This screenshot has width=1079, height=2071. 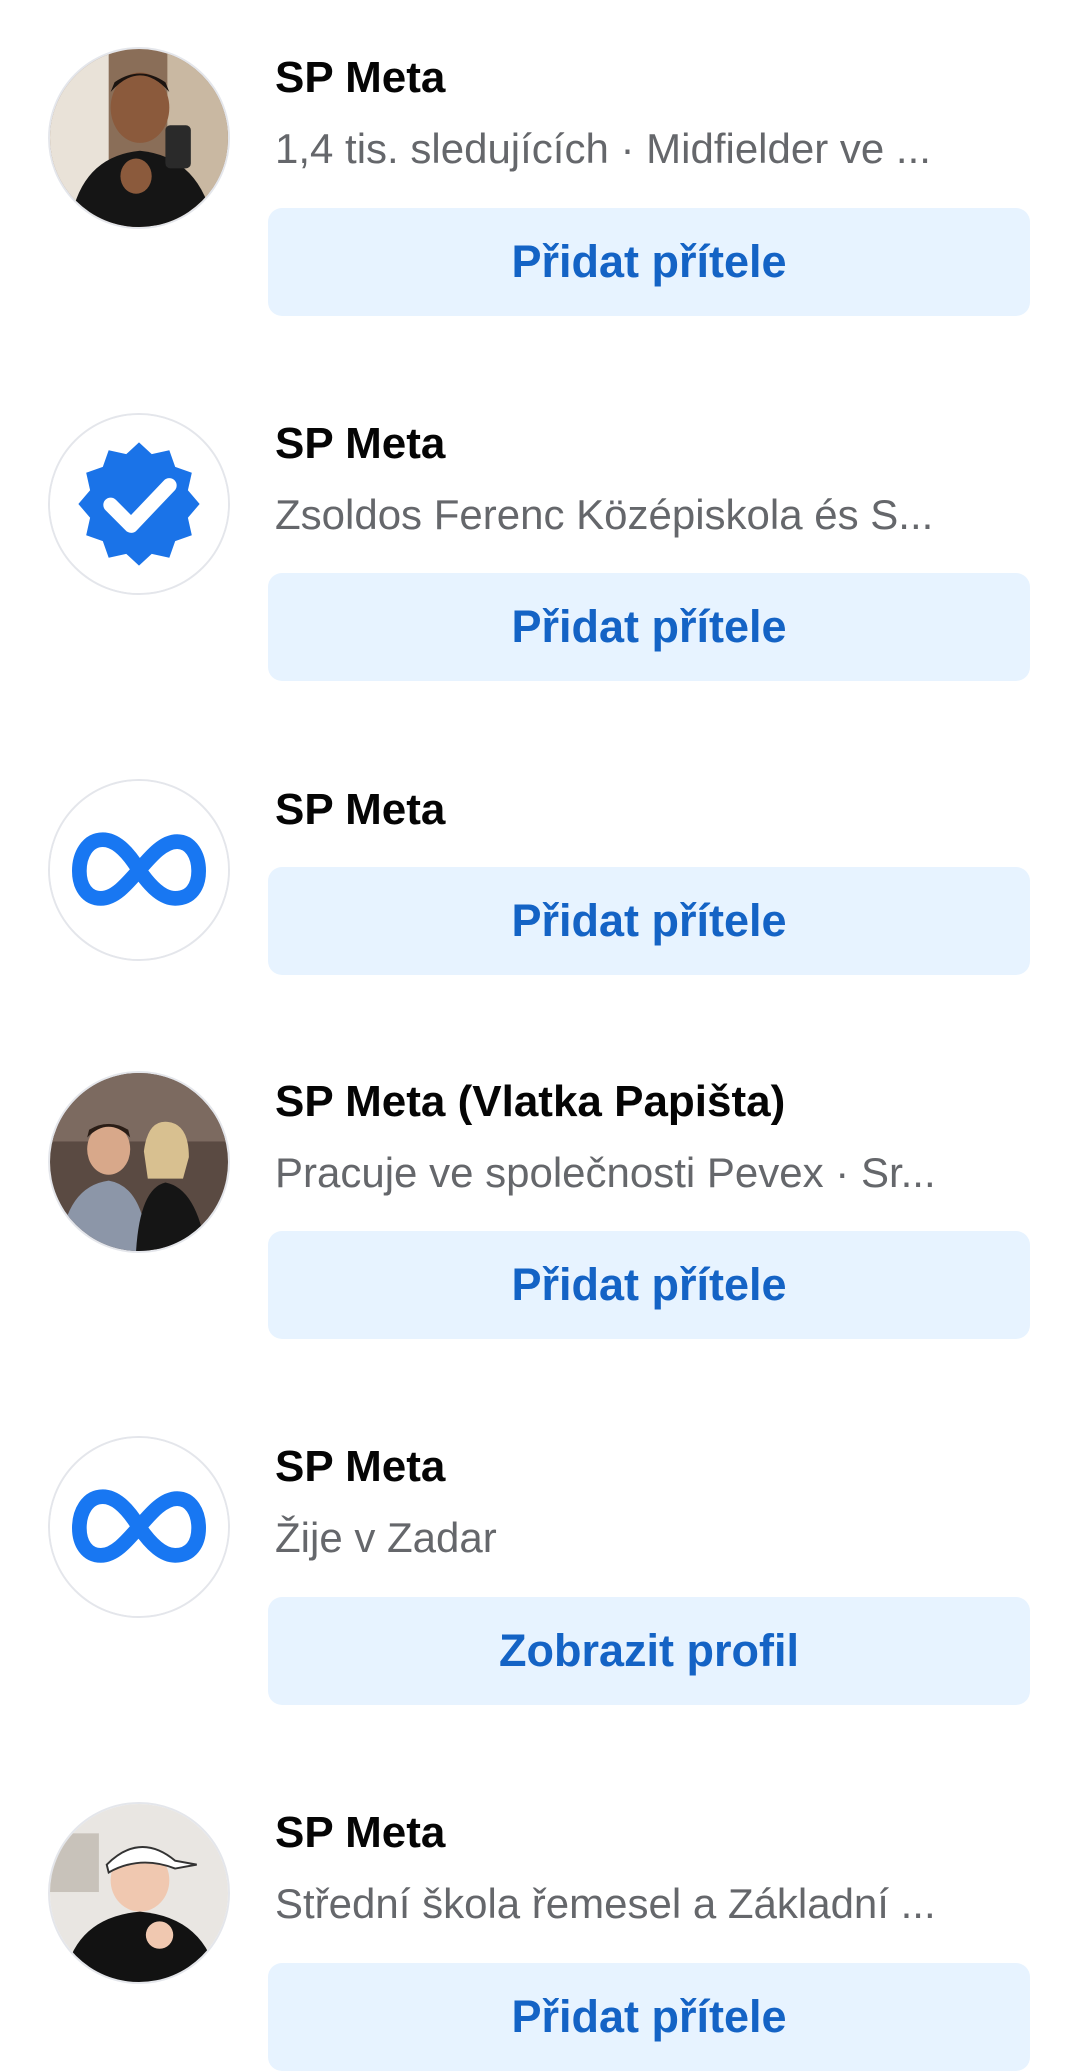 I want to click on verified-badge-icon, so click(x=139, y=504).